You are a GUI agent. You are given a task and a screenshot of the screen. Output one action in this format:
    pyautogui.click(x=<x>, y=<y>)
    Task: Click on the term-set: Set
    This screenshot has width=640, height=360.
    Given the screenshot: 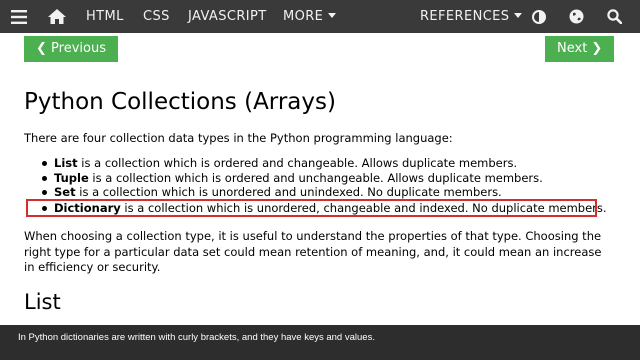 What is the action you would take?
    pyautogui.click(x=65, y=192)
    